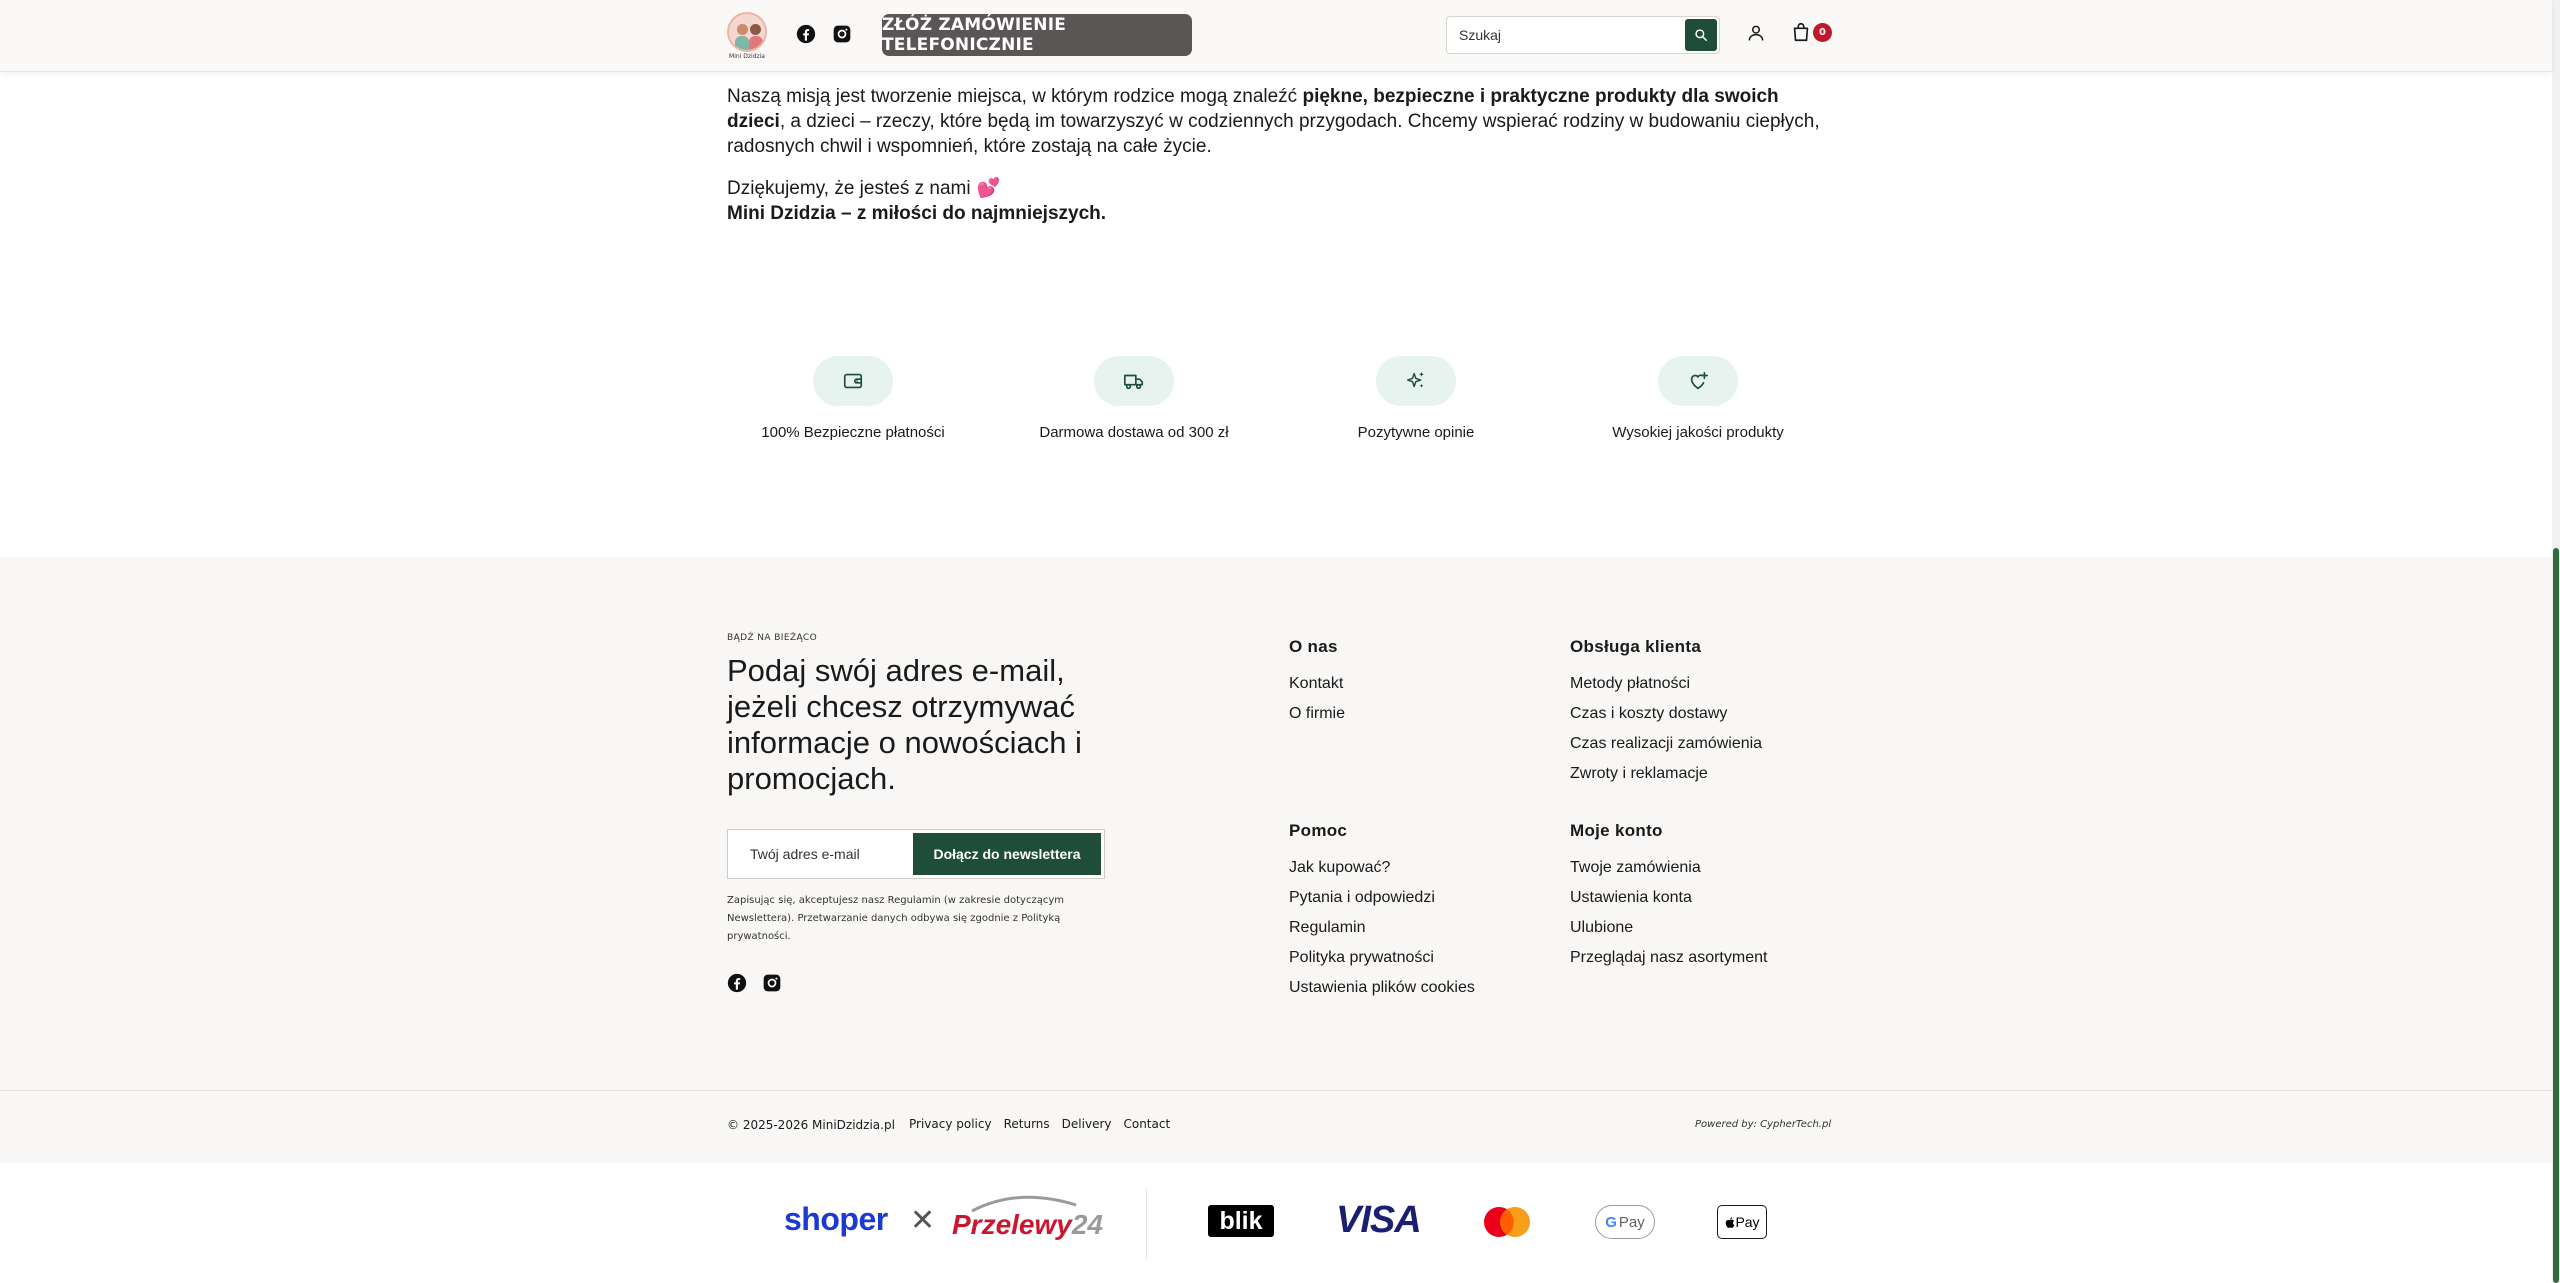  Describe the element at coordinates (747, 32) in the screenshot. I see `logo-image` at that location.